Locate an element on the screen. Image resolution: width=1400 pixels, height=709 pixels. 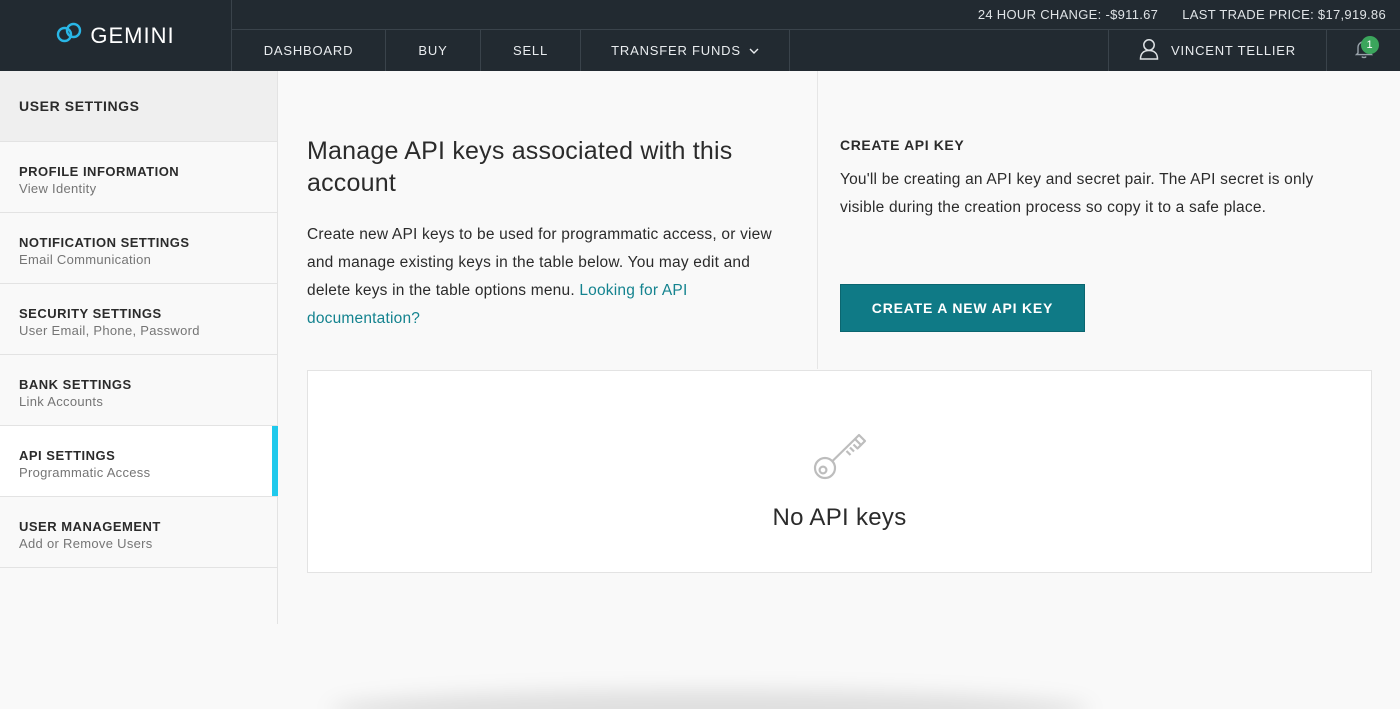
ticker-change: 24 HOUR CHANGE: -$911.67 is located at coordinates (1068, 14).